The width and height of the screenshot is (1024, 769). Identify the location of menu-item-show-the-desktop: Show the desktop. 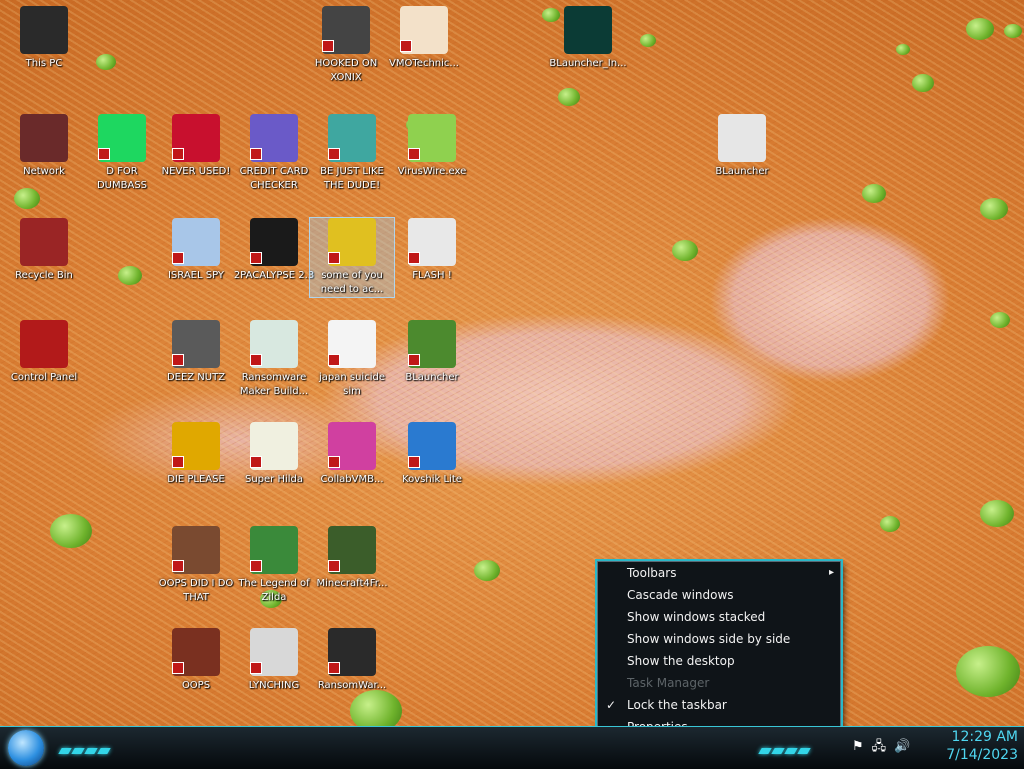
(719, 661).